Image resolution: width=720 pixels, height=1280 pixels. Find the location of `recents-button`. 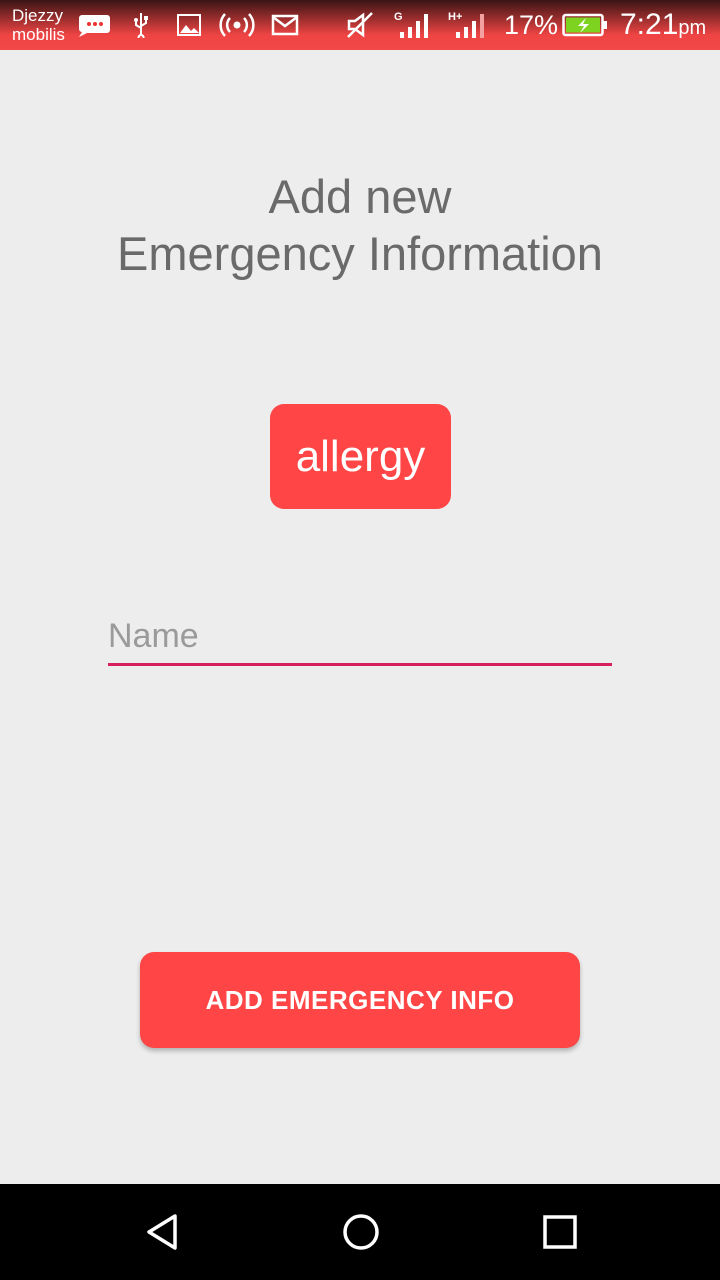

recents-button is located at coordinates (560, 1232).